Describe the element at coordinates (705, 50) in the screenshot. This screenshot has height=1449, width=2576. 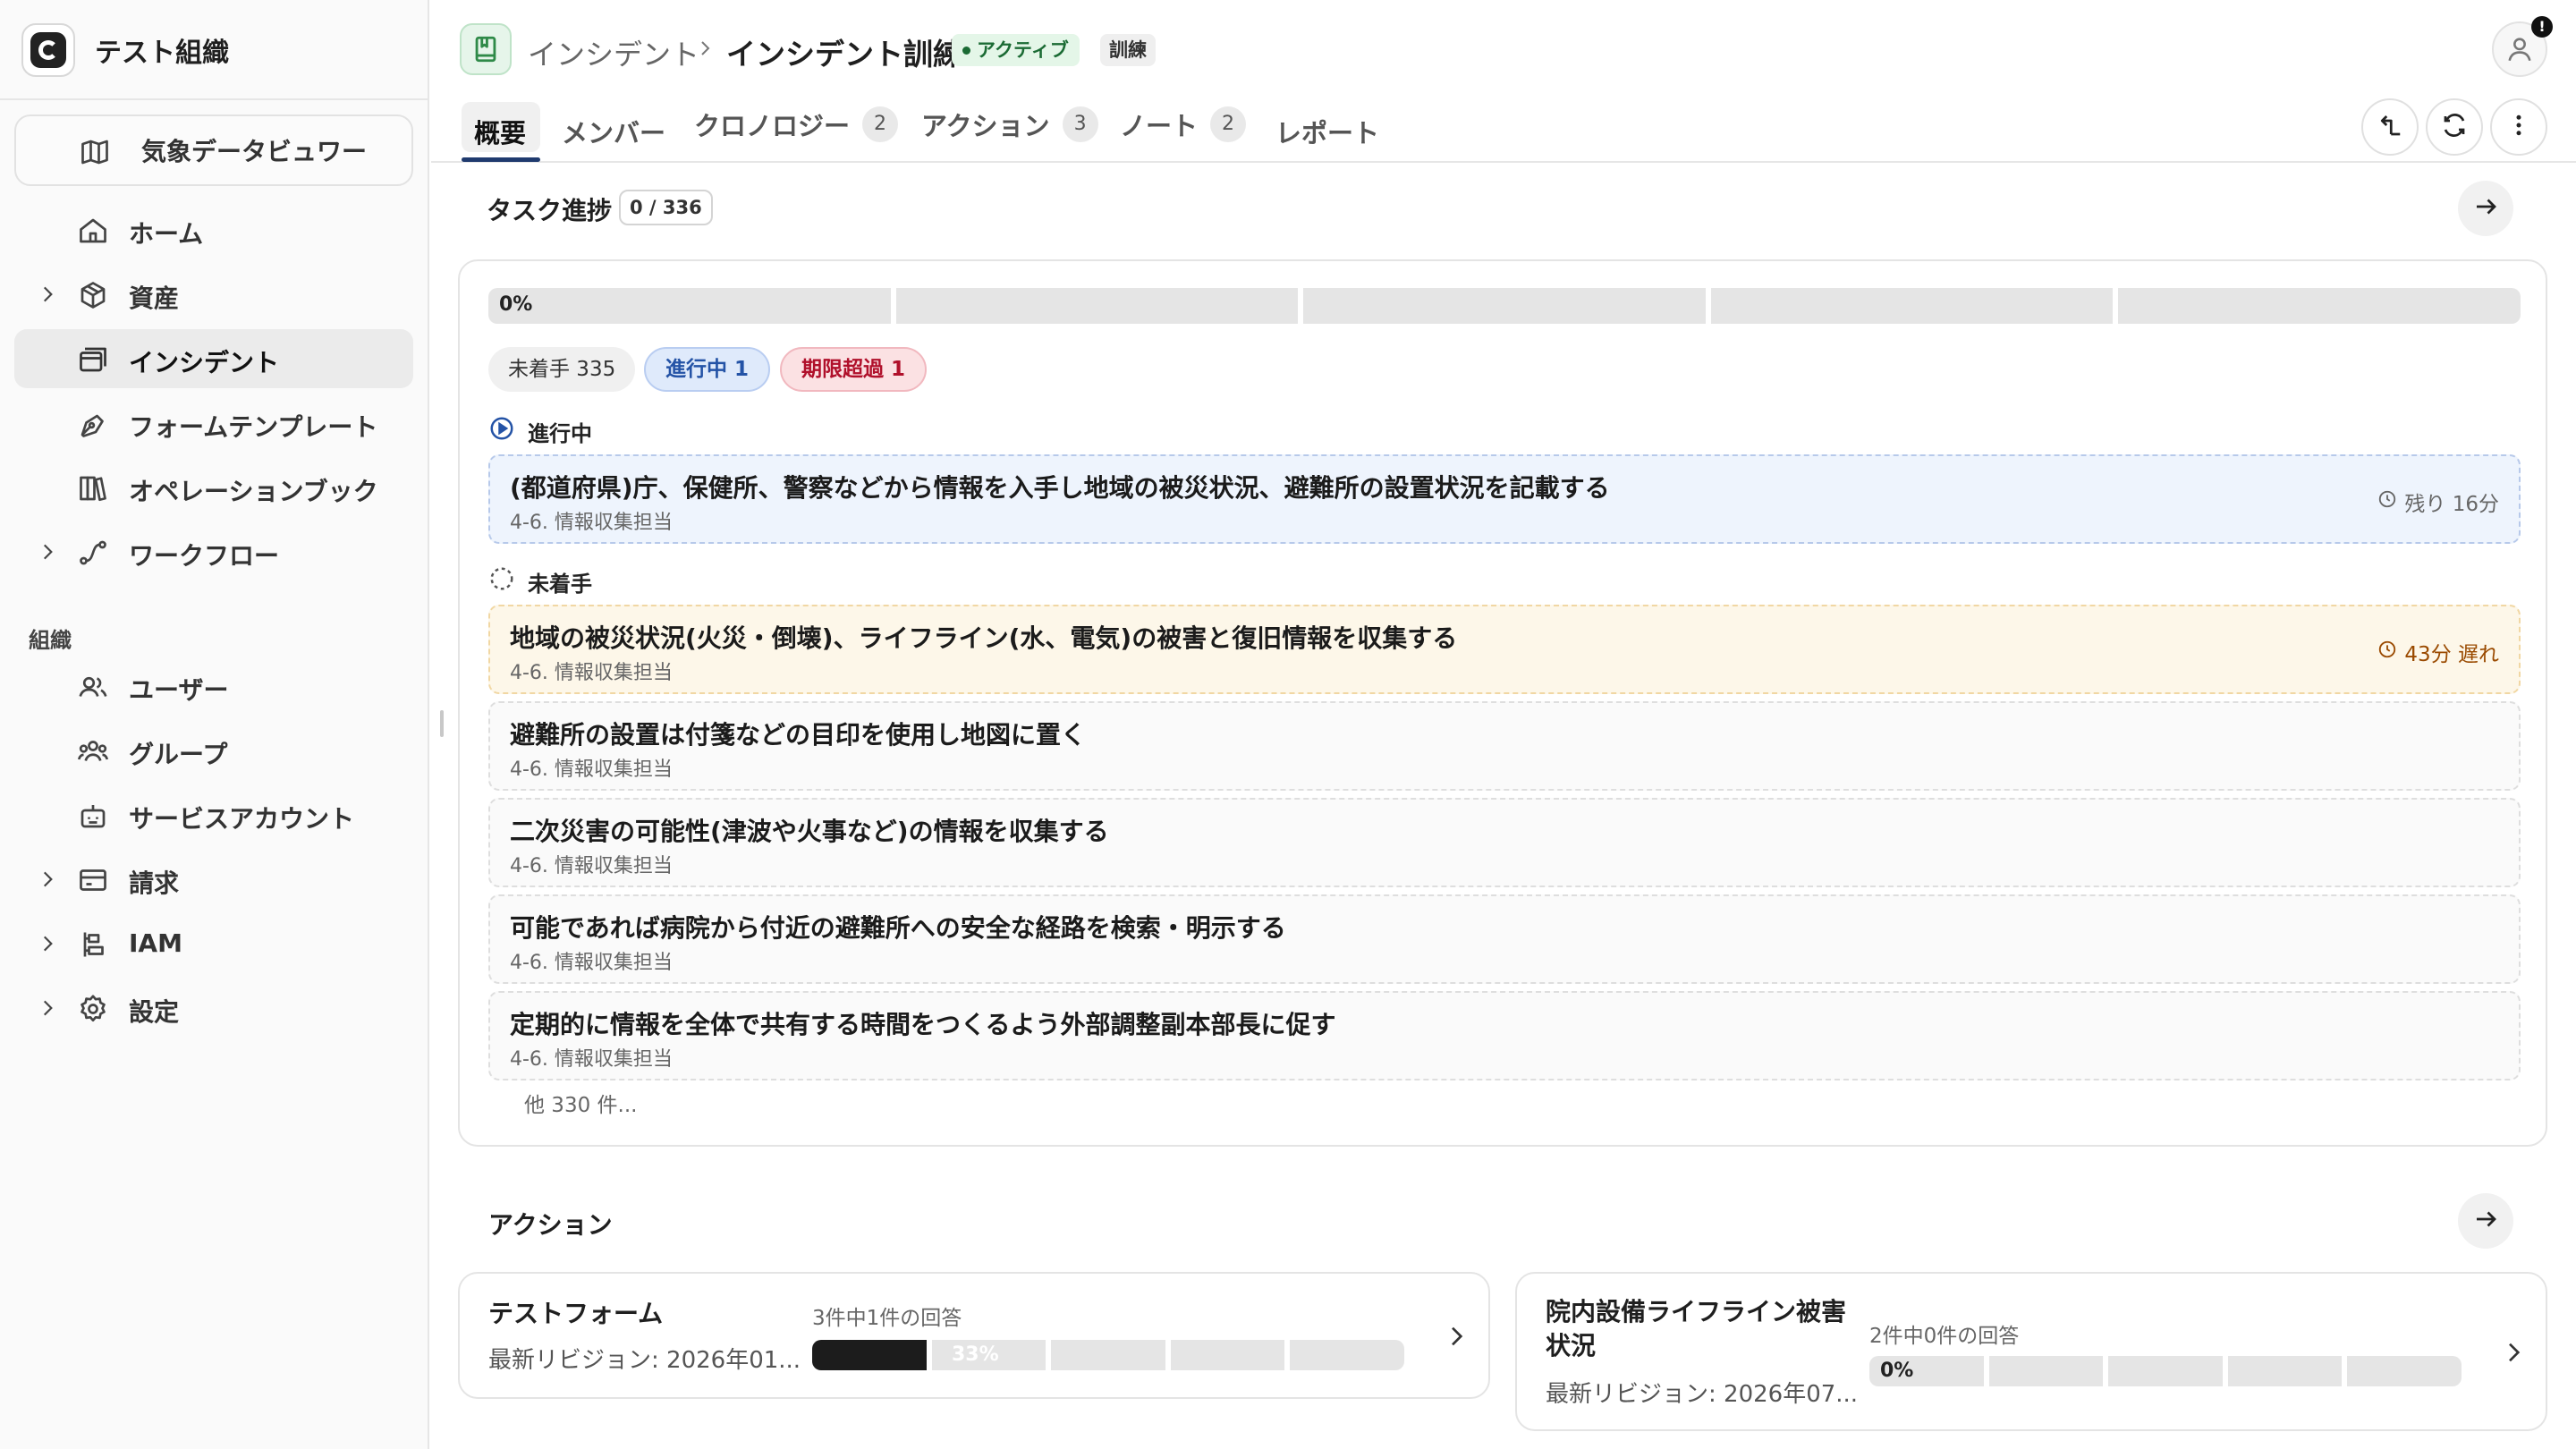
I see `breadcrumb-separator-icon` at that location.